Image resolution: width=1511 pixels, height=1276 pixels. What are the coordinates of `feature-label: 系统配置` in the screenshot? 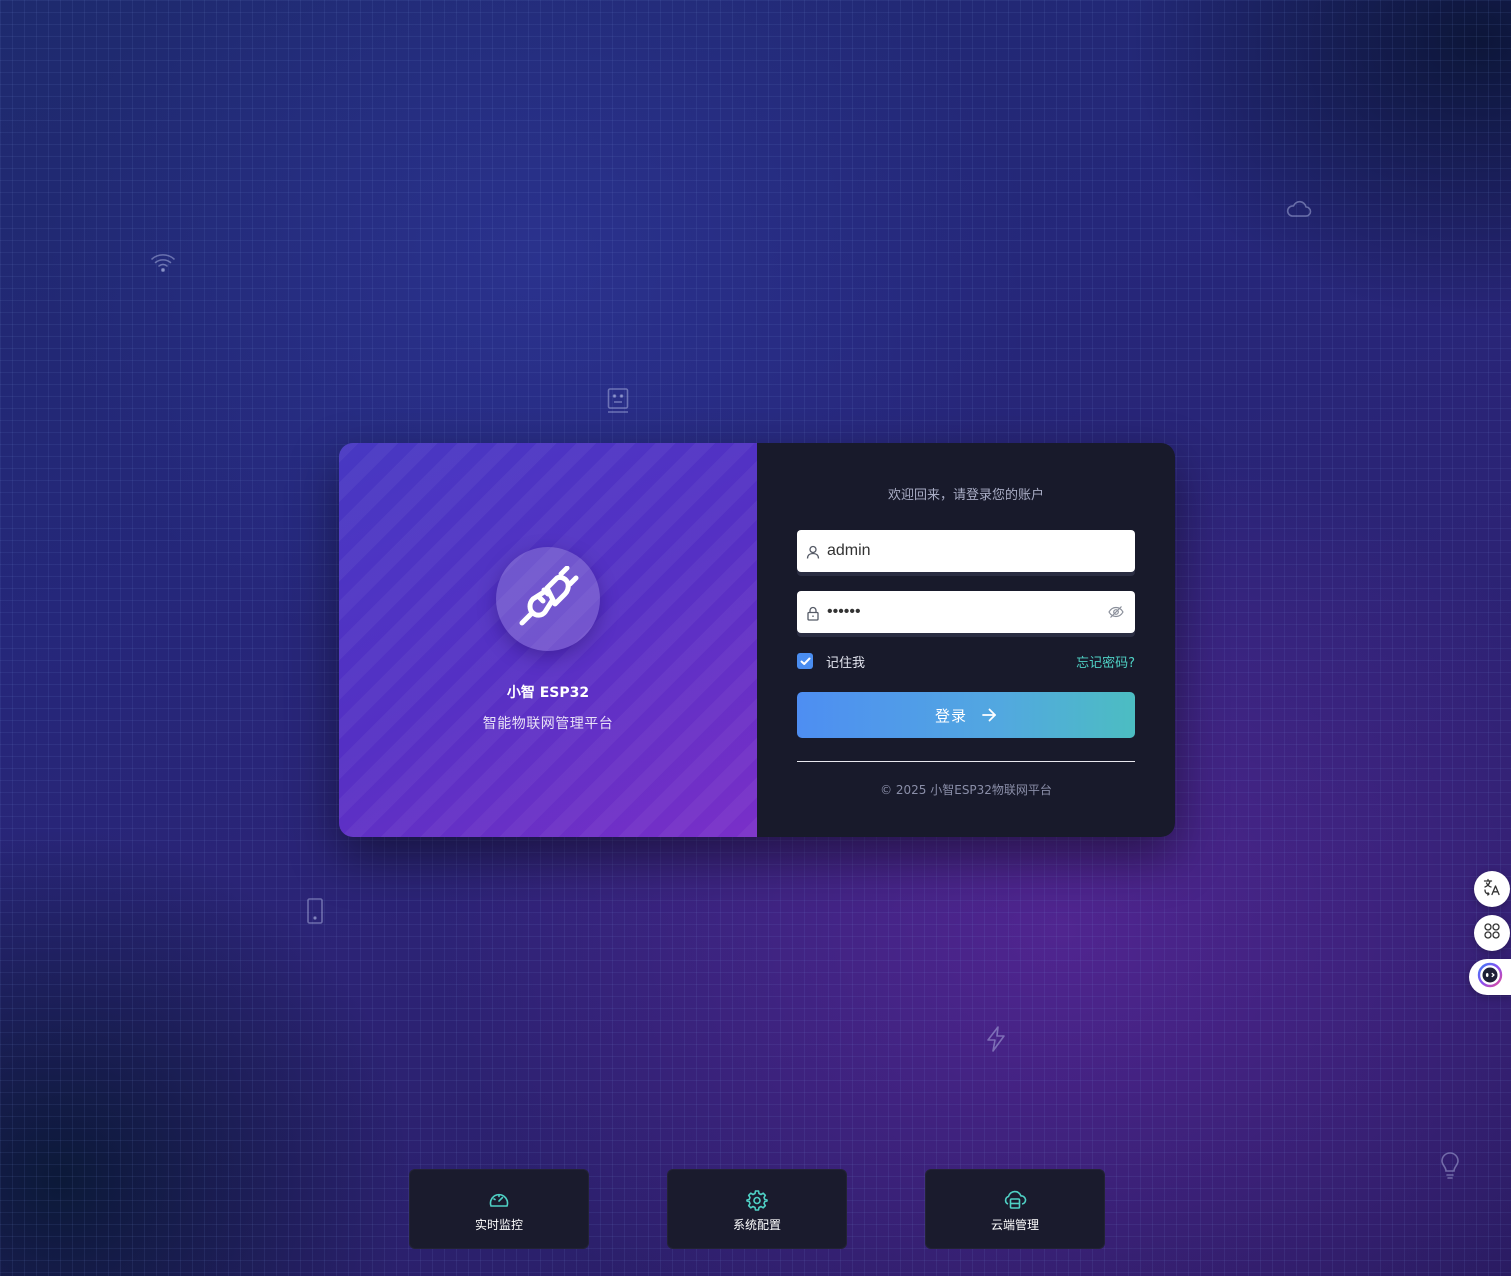 It's located at (756, 1225).